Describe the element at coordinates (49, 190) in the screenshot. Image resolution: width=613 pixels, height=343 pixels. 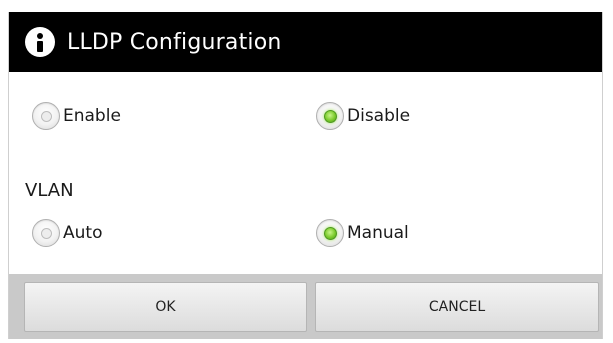
I see `vlan-section-label: VLAN` at that location.